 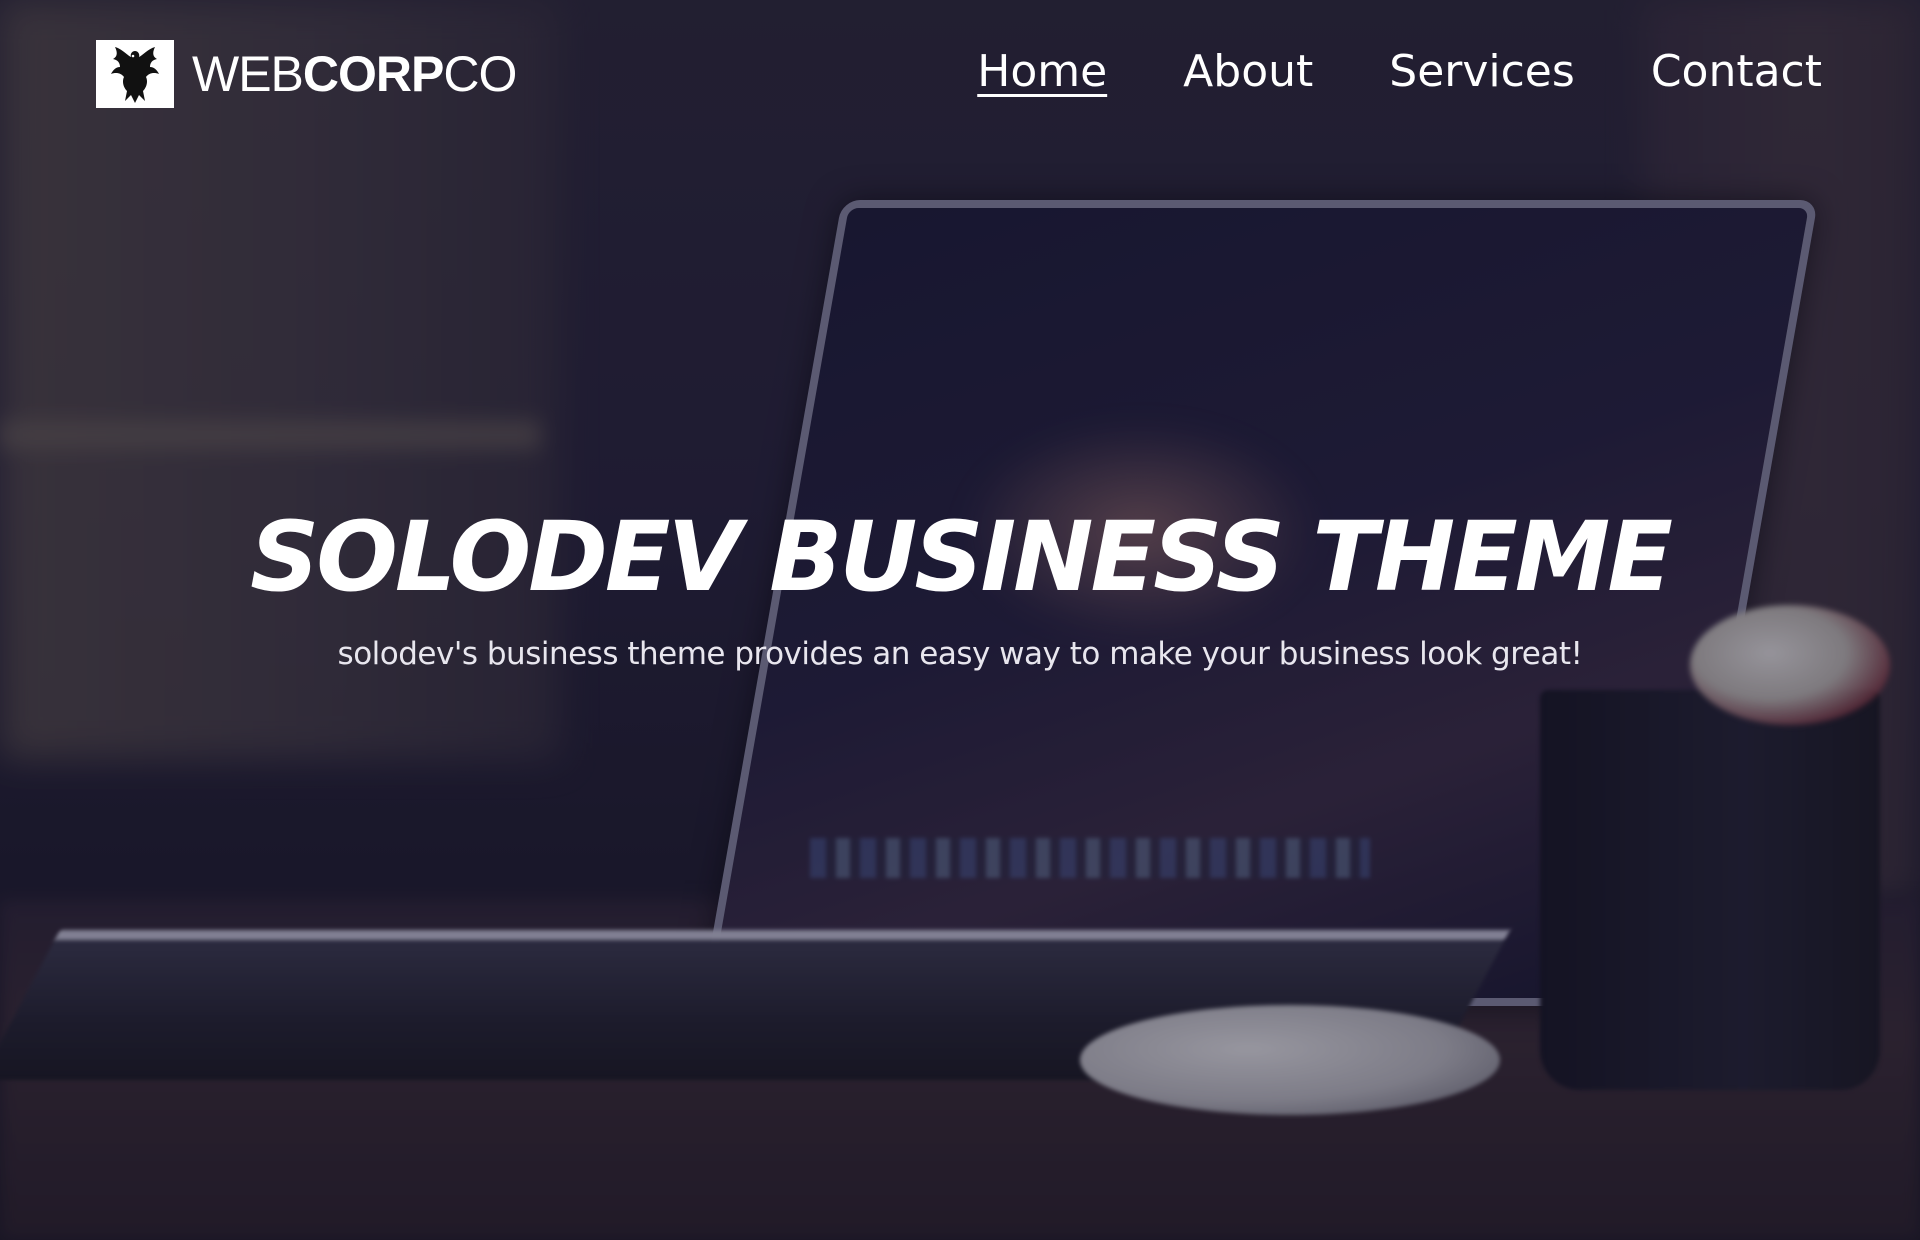 What do you see at coordinates (961, 557) in the screenshot?
I see `hero-title: SOLODEV BUSINESS THEME` at bounding box center [961, 557].